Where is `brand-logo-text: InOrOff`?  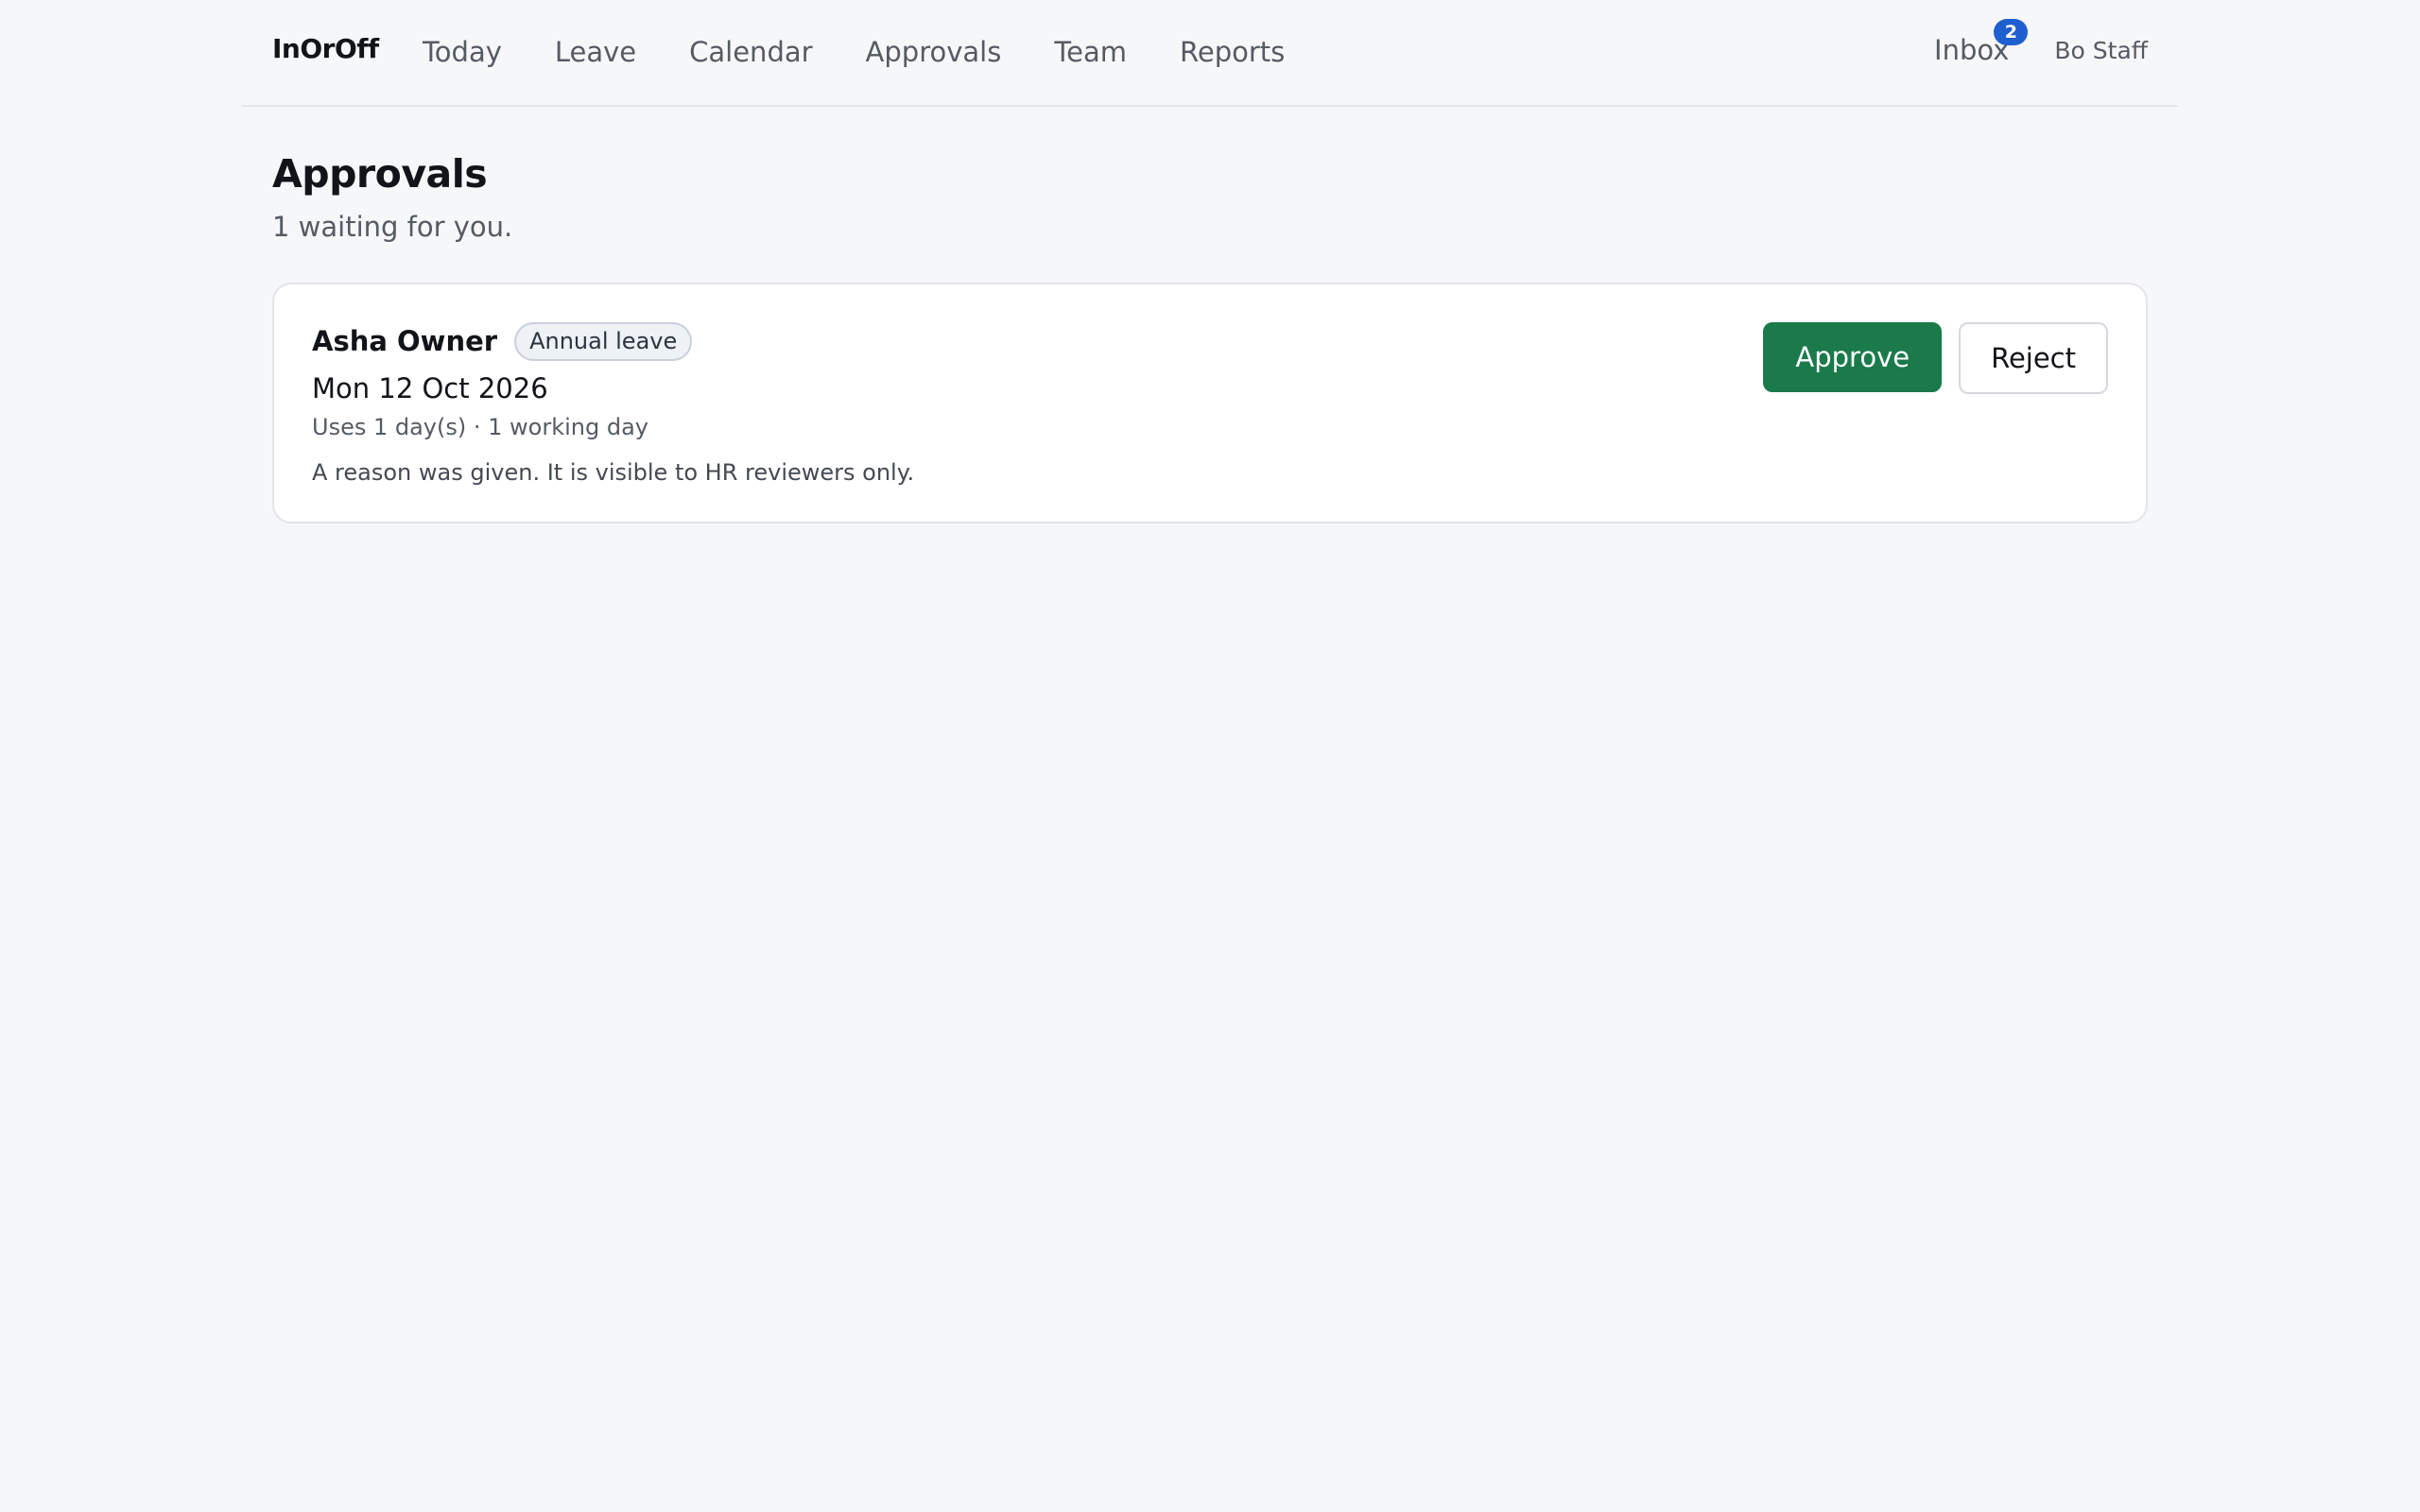
brand-logo-text: InOrOff is located at coordinates (325, 48).